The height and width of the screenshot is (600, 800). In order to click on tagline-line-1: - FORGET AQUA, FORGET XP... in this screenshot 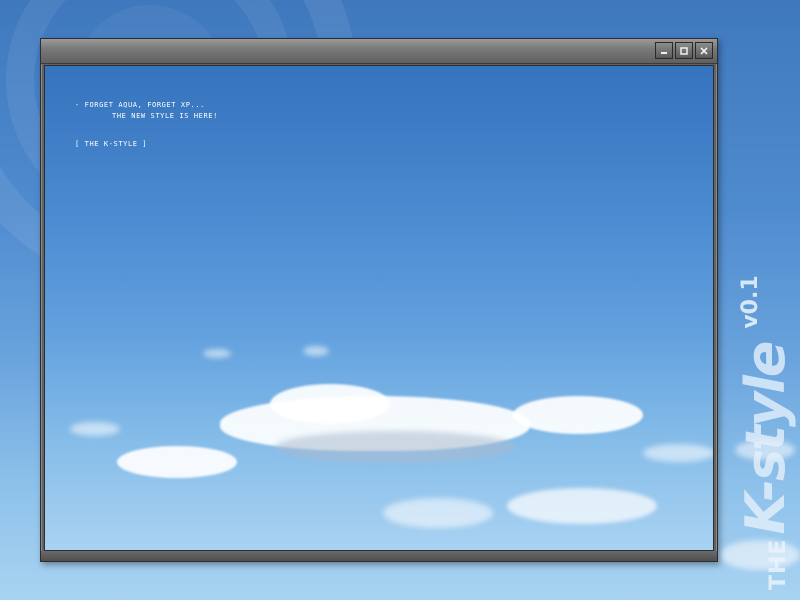, I will do `click(140, 105)`.